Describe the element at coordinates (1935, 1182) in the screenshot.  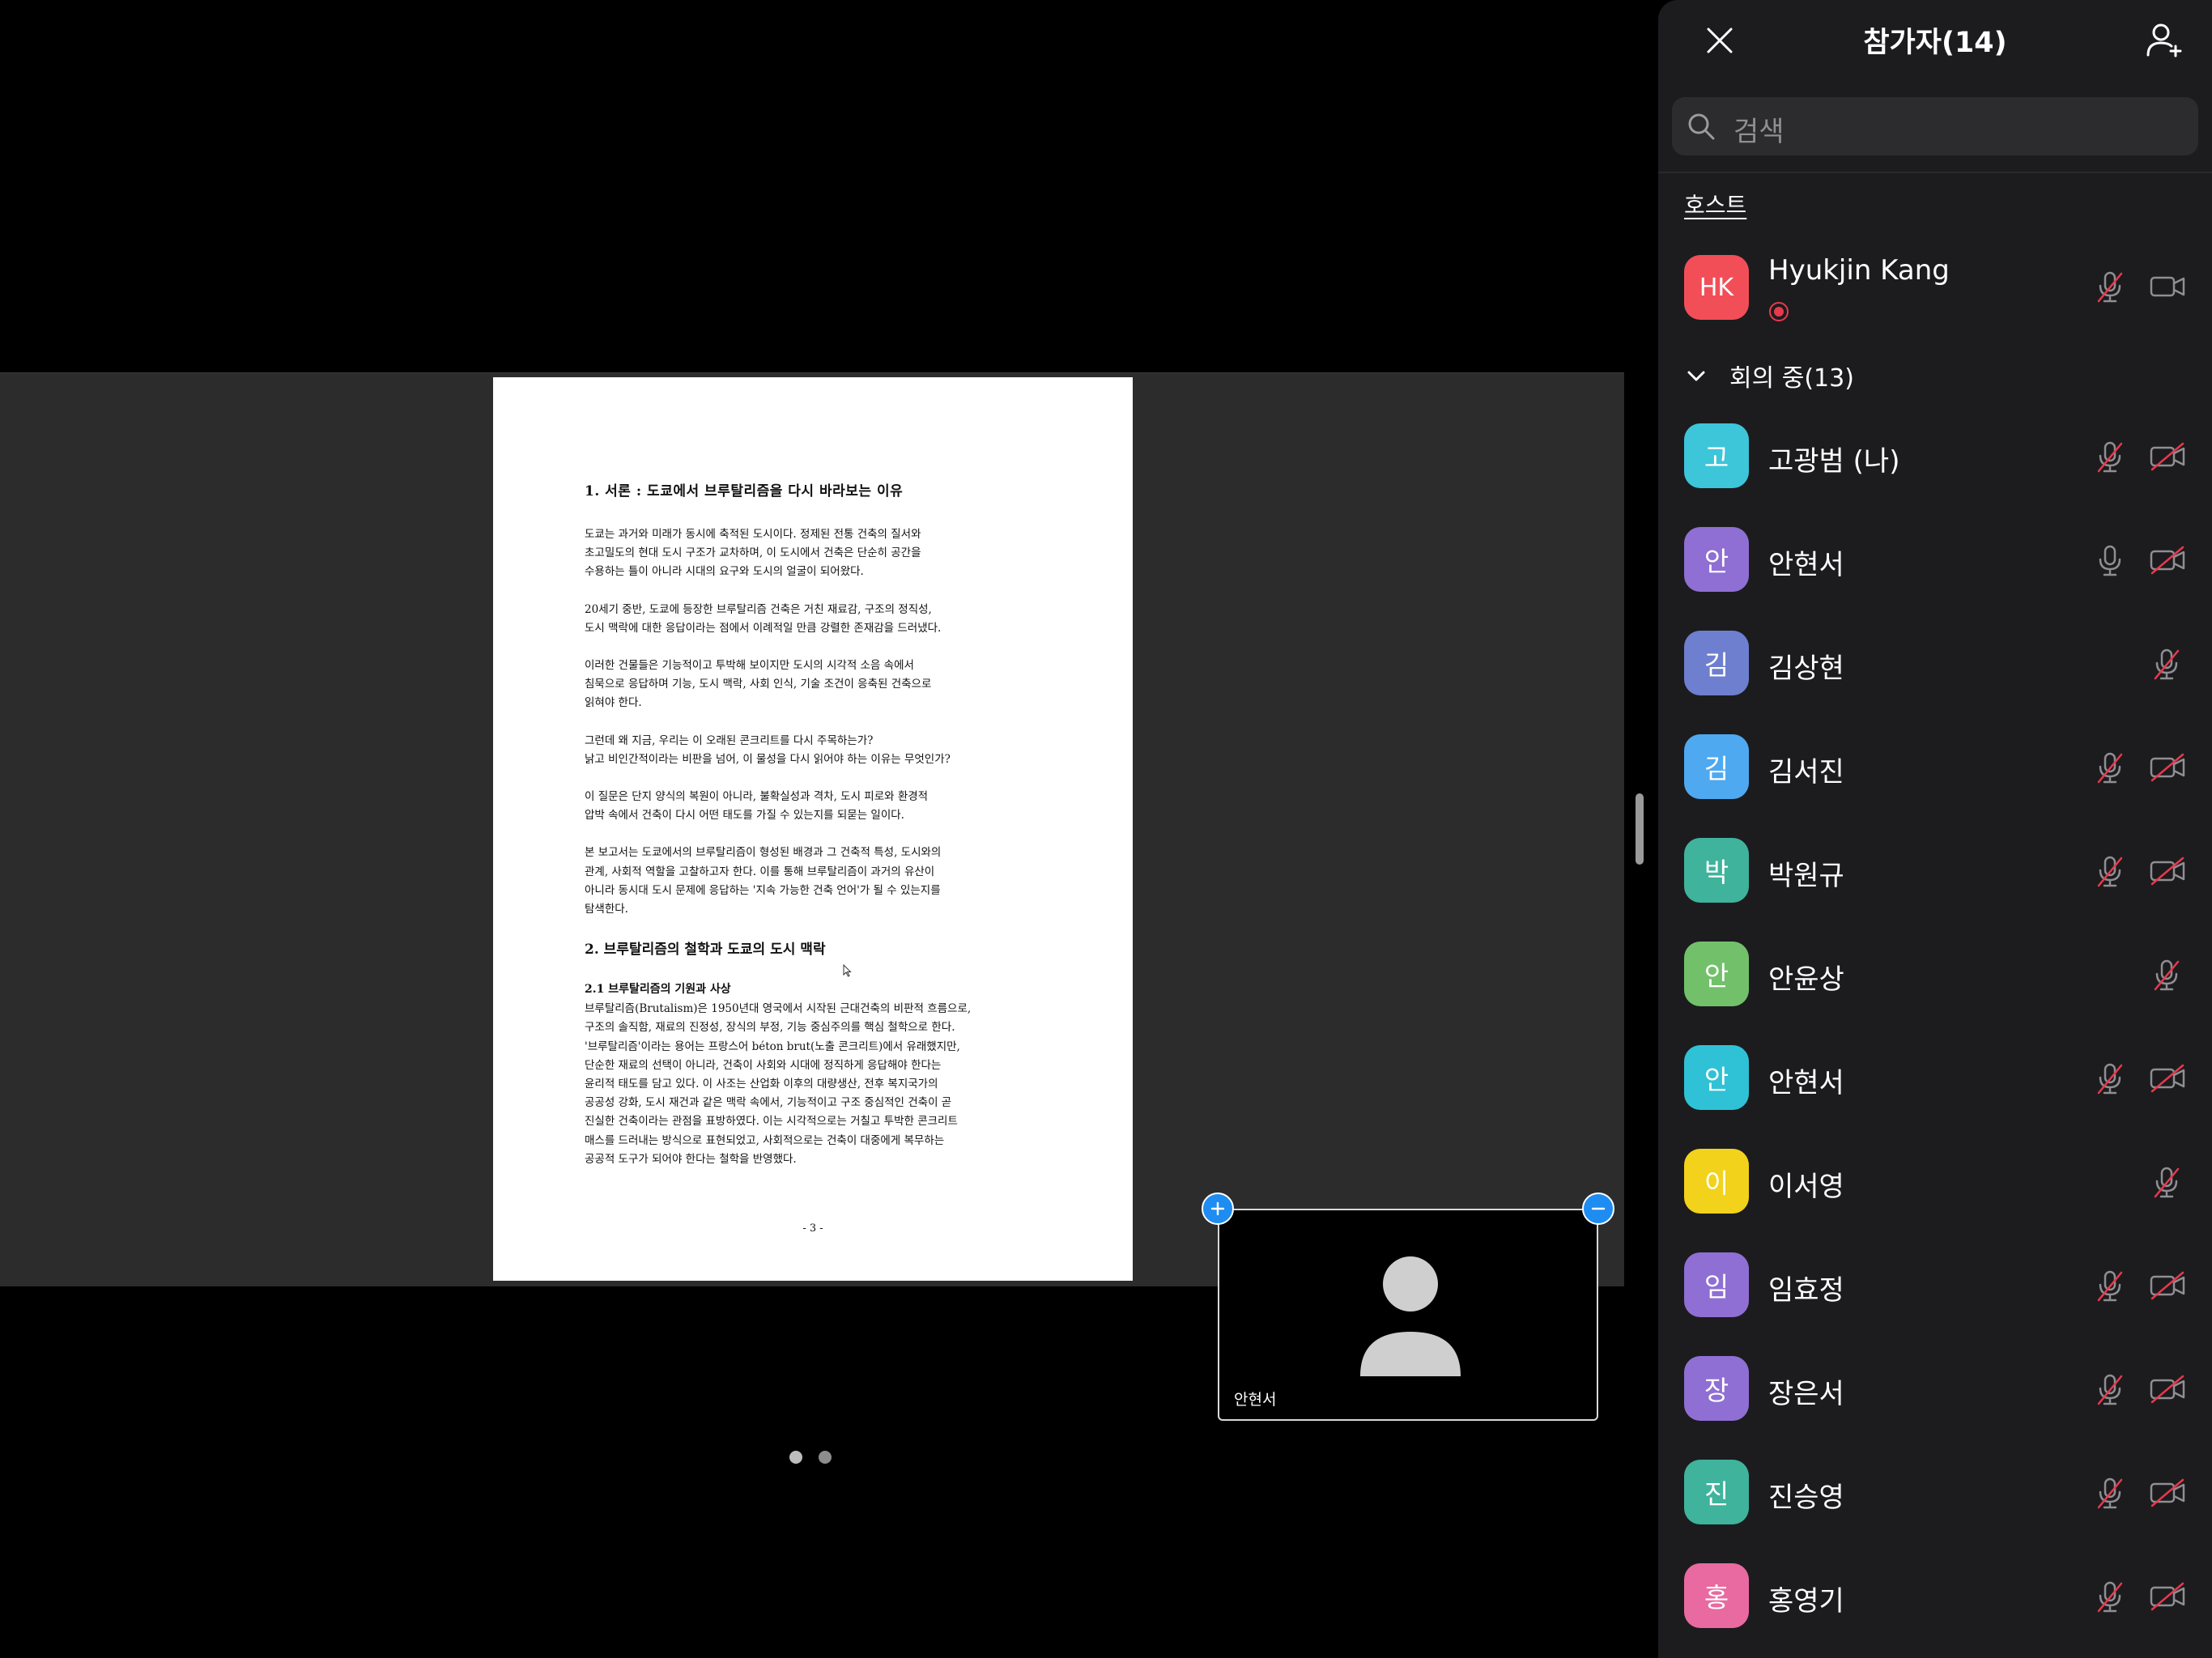
I see `participant-row: 이 이서영` at that location.